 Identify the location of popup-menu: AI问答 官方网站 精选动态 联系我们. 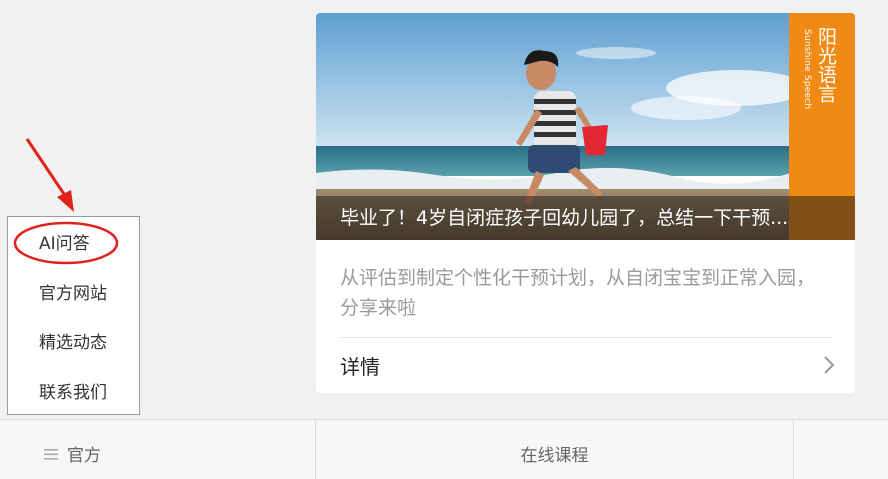
(73, 315).